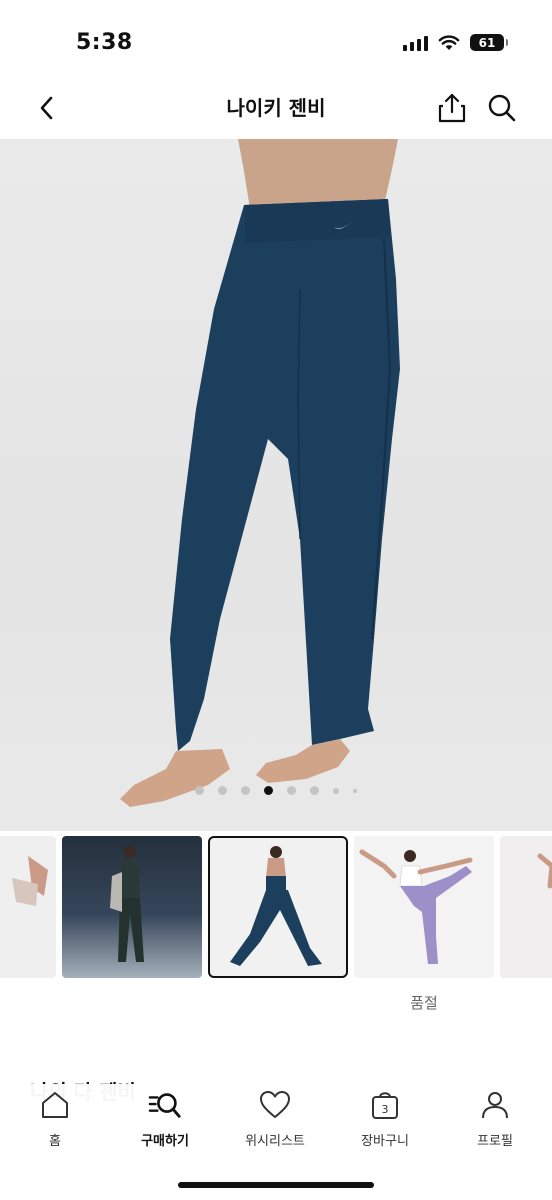 This screenshot has height=1200, width=552. I want to click on nav-label: 프로필, so click(495, 1141).